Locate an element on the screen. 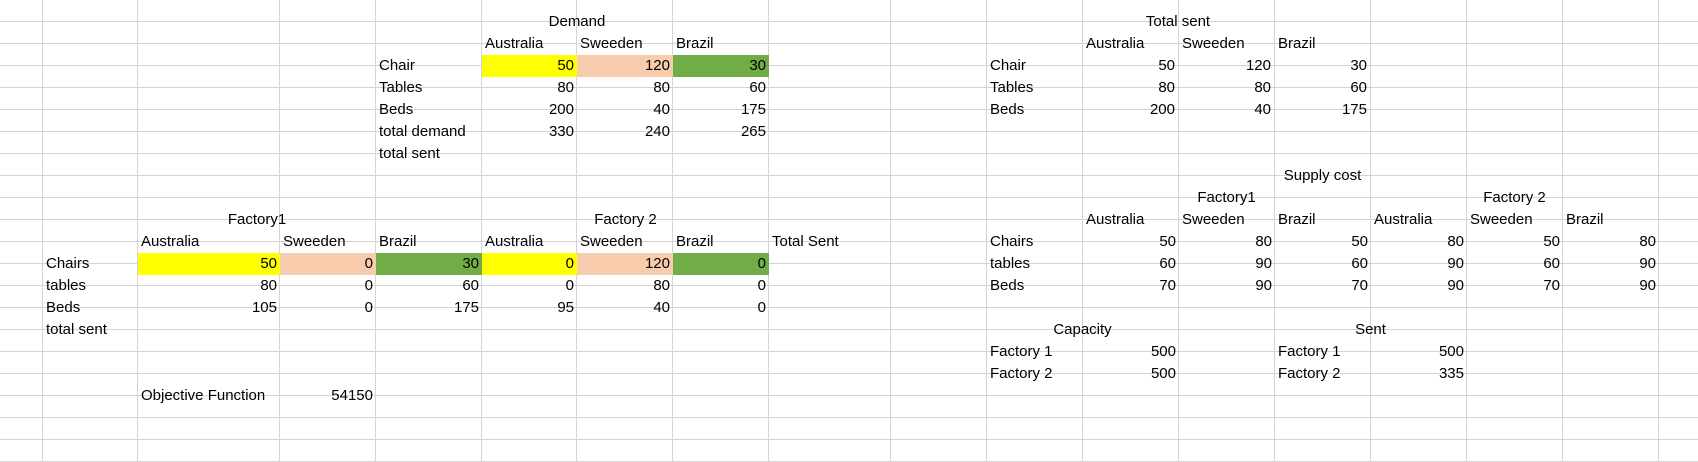 This screenshot has height=462, width=1698. demand-row-label: Tables is located at coordinates (429, 88).